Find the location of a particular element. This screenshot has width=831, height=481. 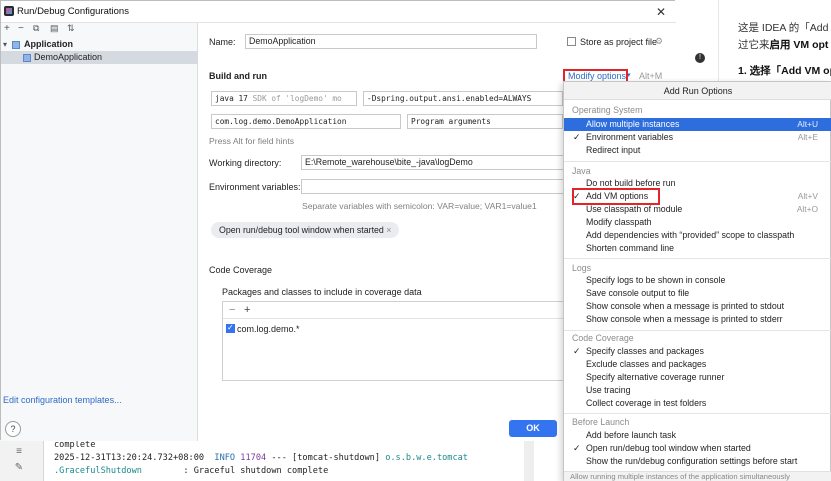

close-icon: ✕ is located at coordinates (661, 12).